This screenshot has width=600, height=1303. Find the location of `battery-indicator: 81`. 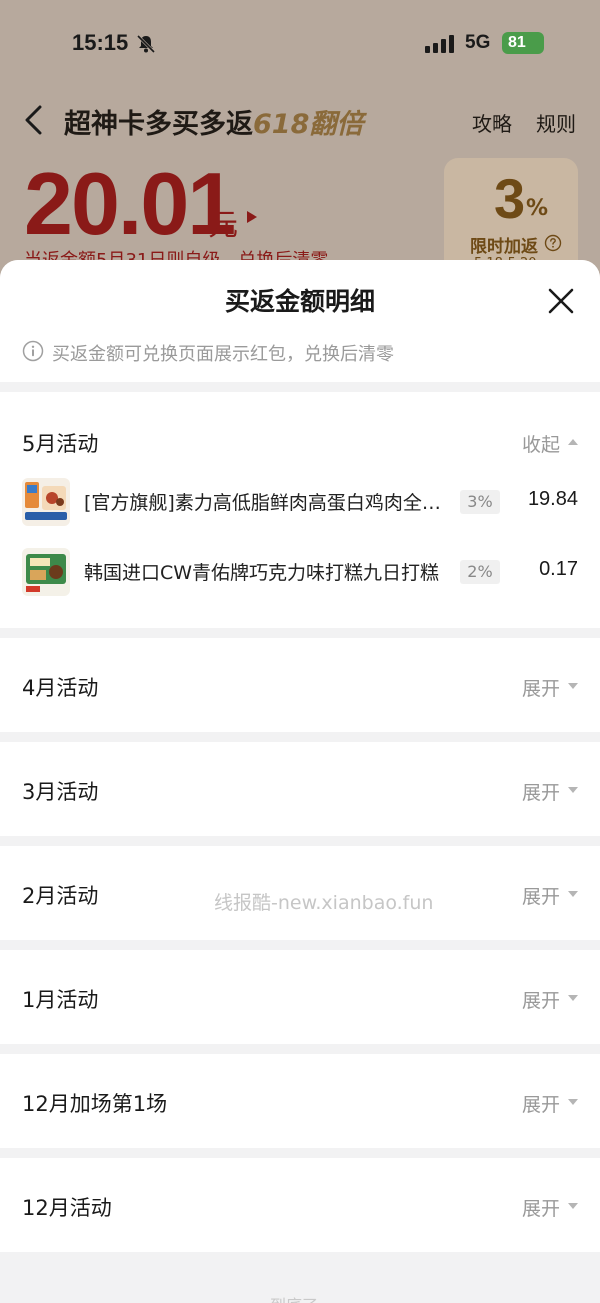

battery-indicator: 81 is located at coordinates (523, 43).